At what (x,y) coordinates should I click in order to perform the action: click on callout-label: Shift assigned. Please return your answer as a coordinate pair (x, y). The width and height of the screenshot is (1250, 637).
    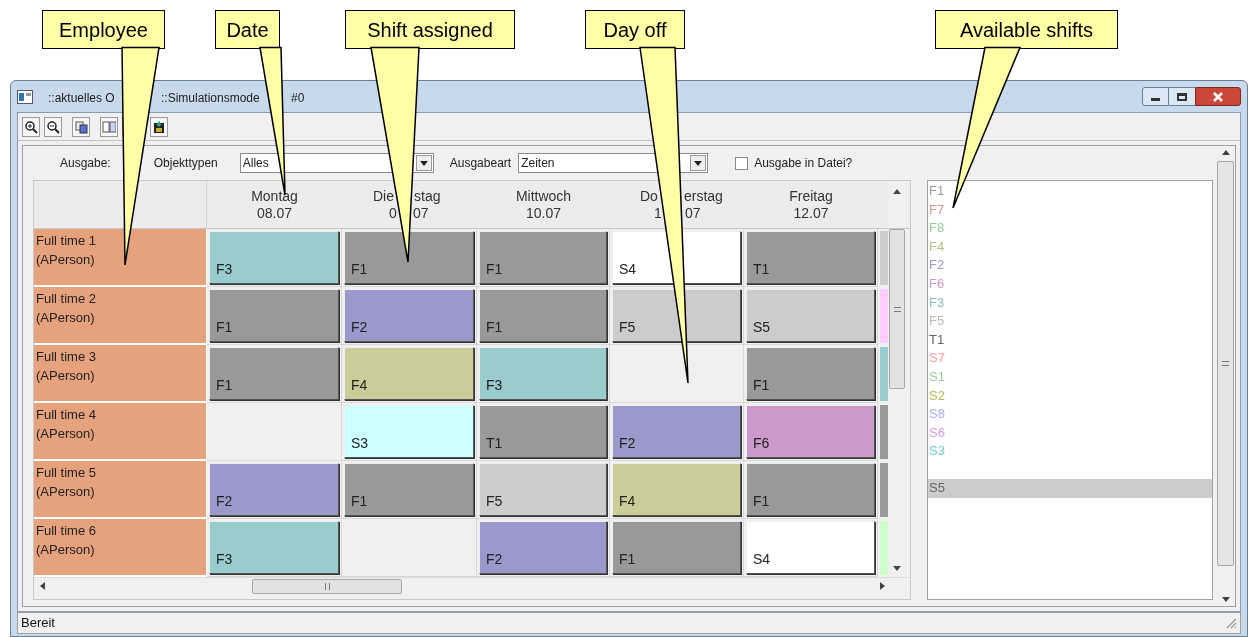
    Looking at the image, I should click on (430, 29).